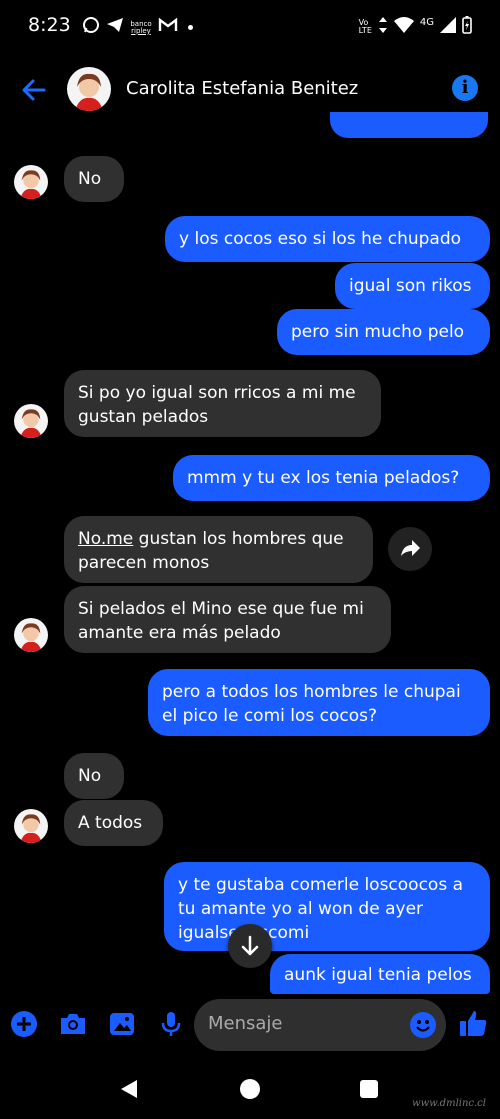 This screenshot has height=1119, width=500. Describe the element at coordinates (245, 1023) in the screenshot. I see `message-placeholder: Mensaje` at that location.